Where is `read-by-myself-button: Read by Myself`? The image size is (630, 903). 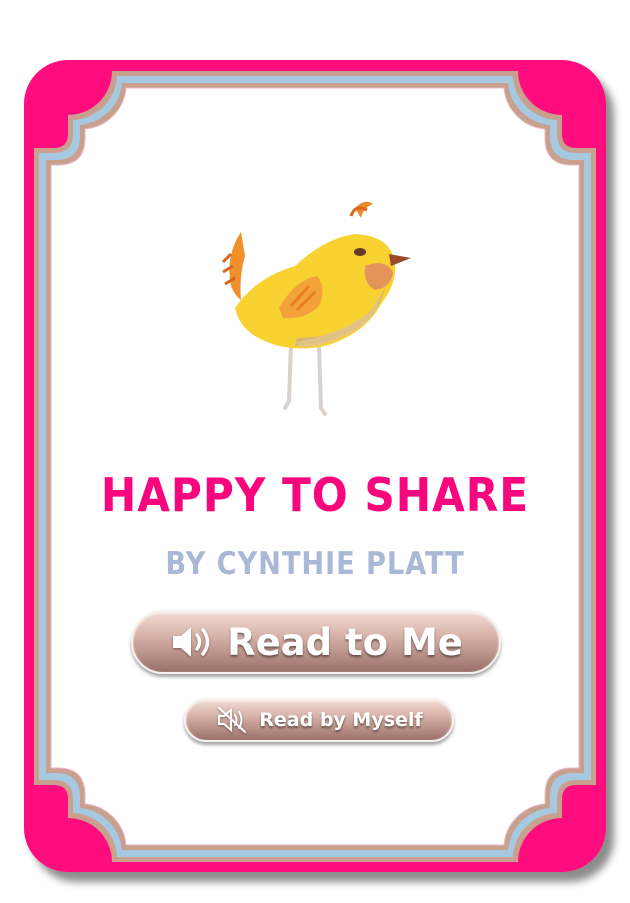 read-by-myself-button: Read by Myself is located at coordinates (319, 720).